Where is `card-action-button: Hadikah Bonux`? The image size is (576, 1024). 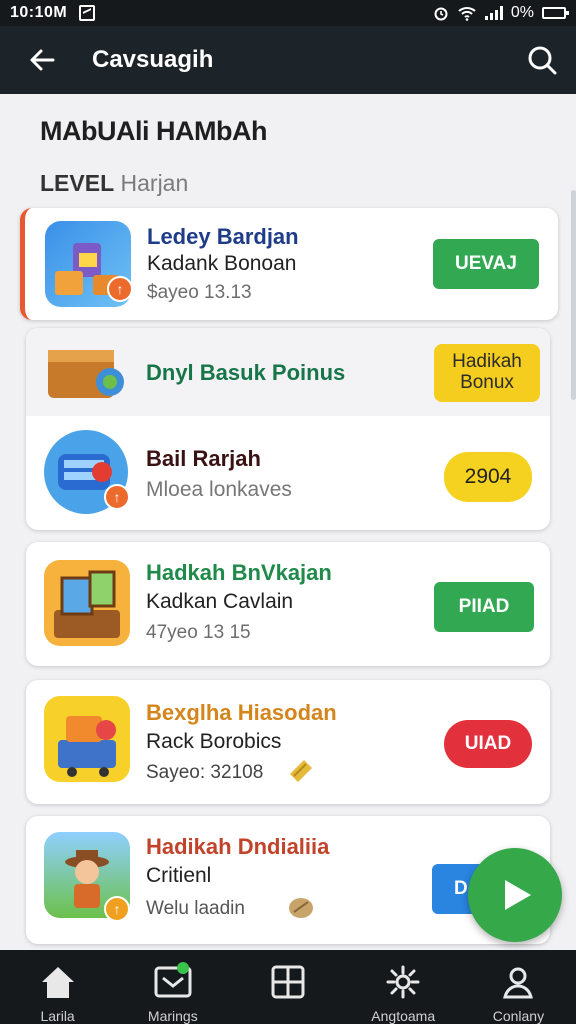
card-action-button: Hadikah Bonux is located at coordinates (487, 373).